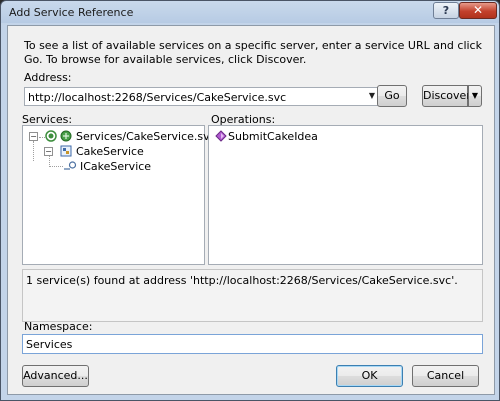 This screenshot has width=500, height=401. I want to click on discover-dropdown-icon: ▼, so click(475, 96).